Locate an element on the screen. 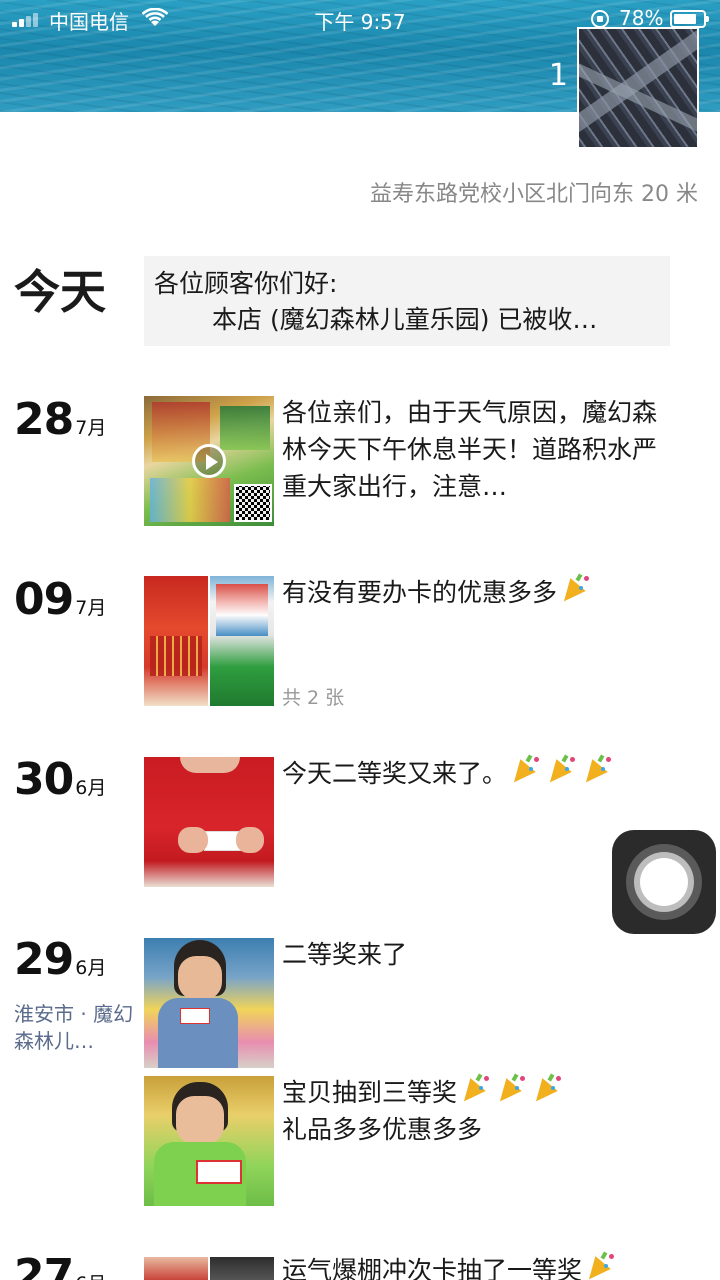  date-day: 276月 is located at coordinates (60, 1265).